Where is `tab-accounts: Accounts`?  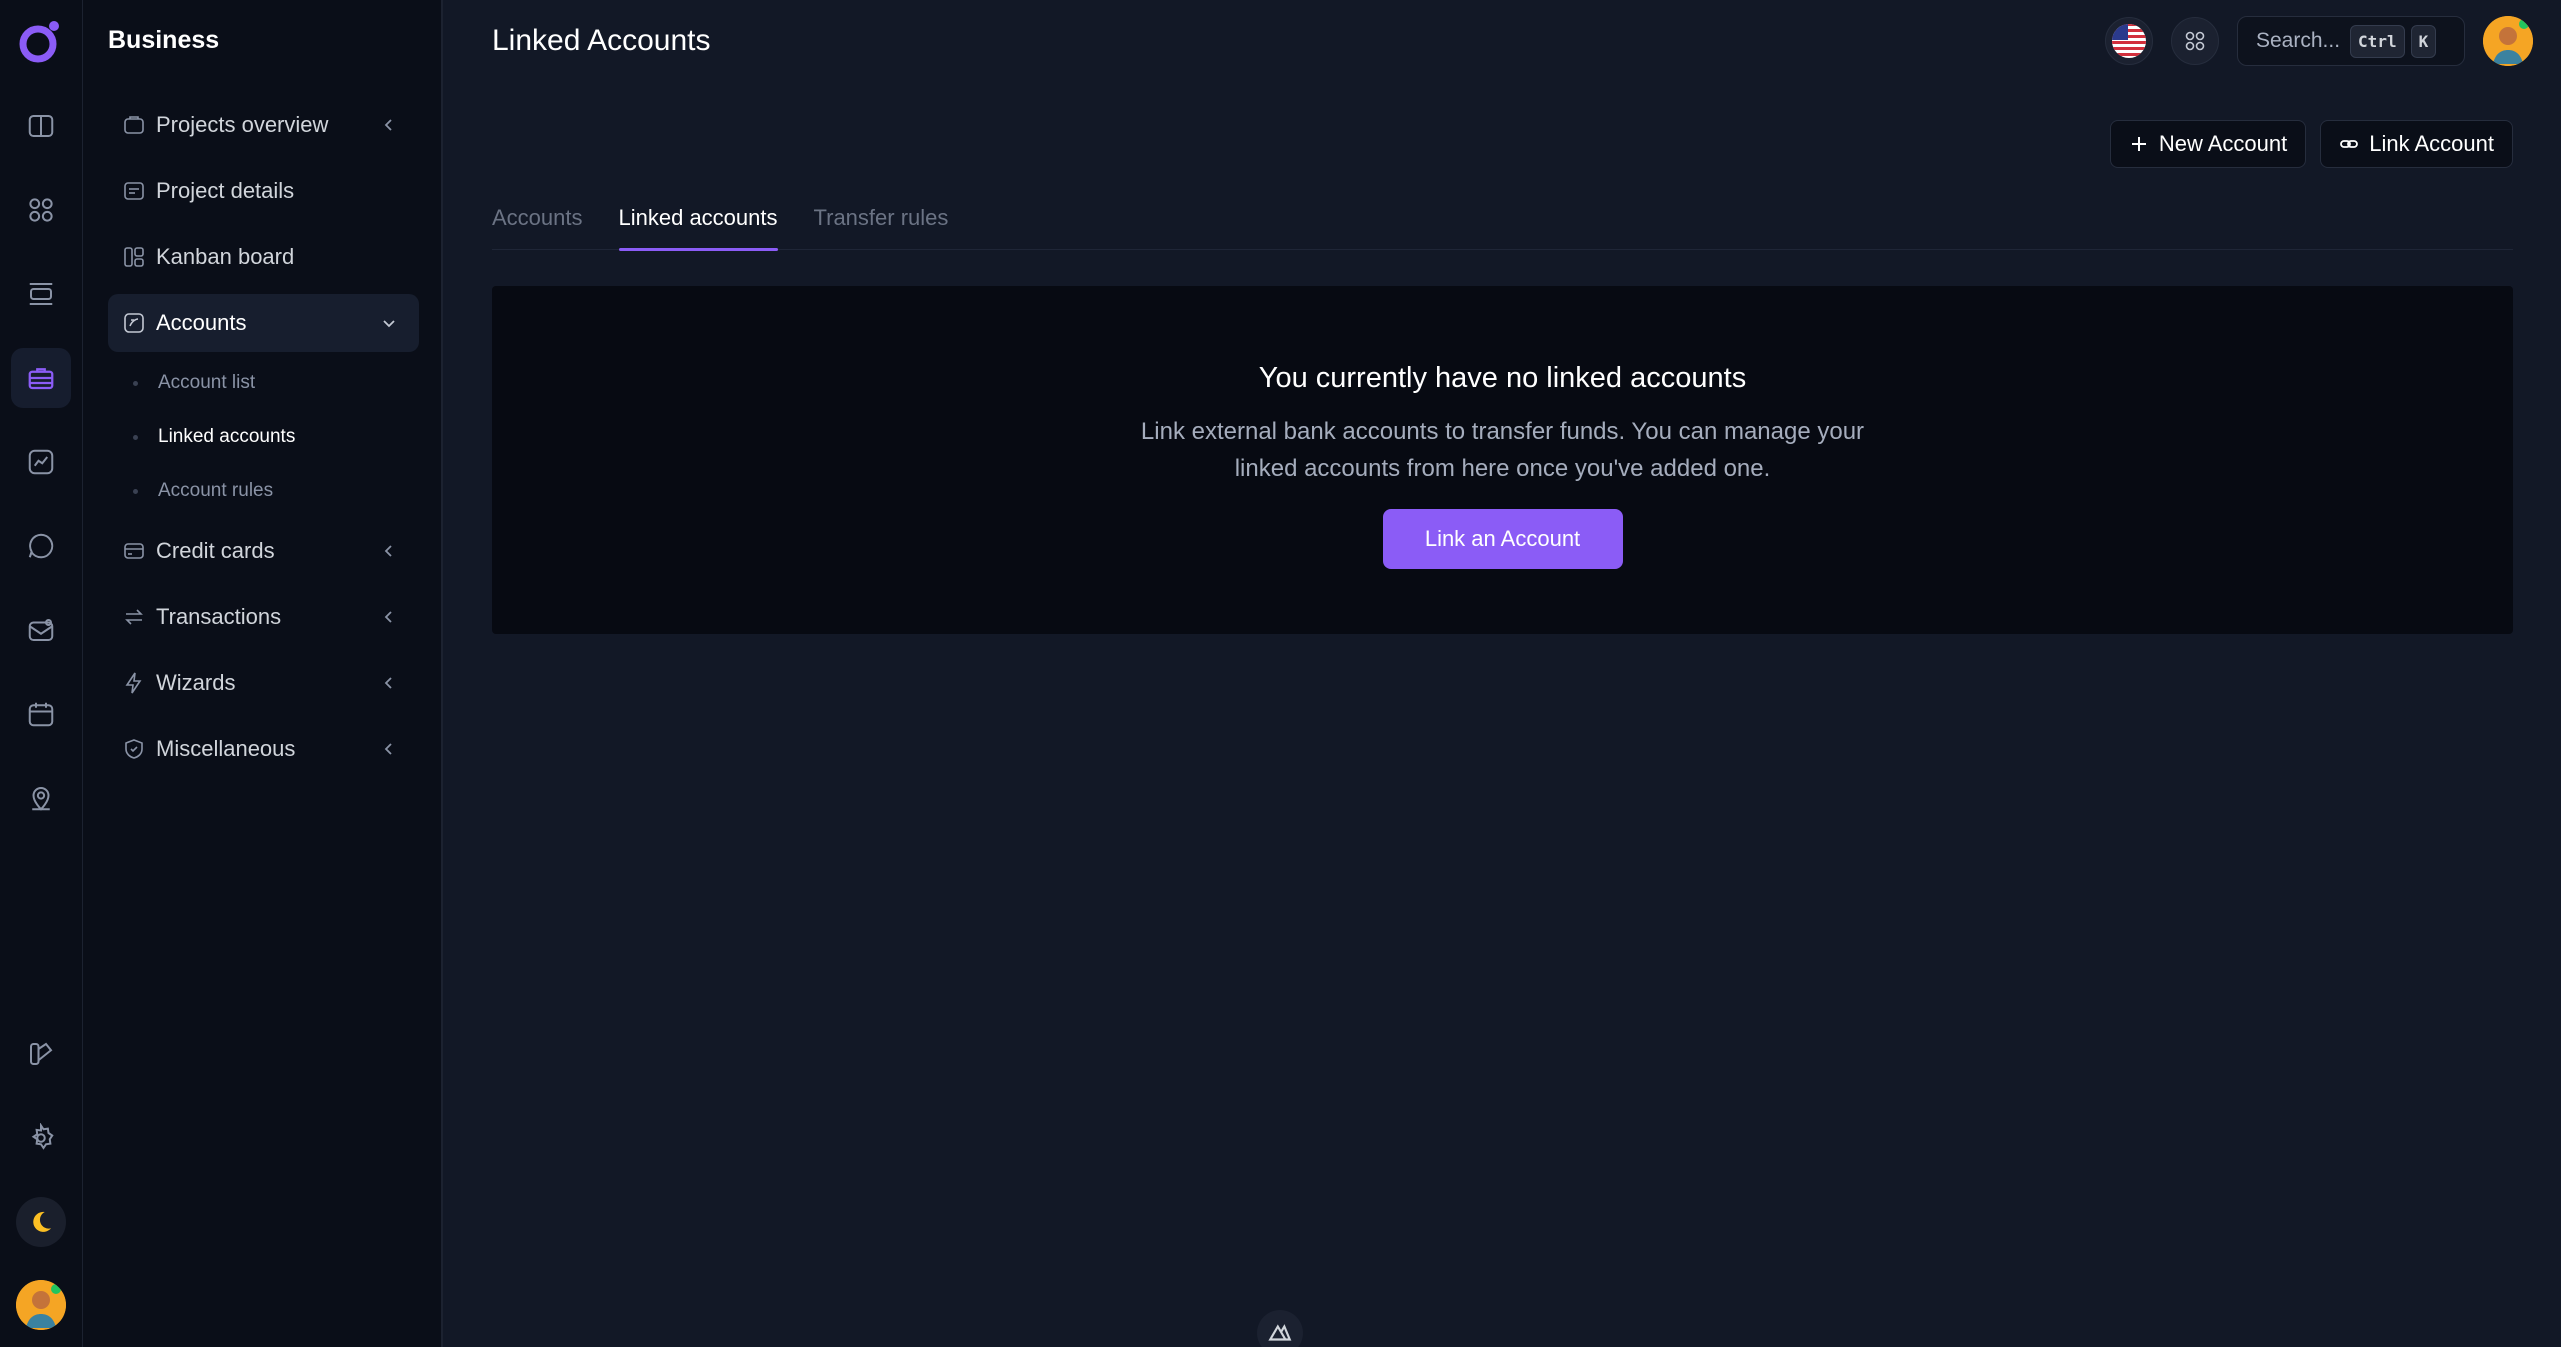 tab-accounts: Accounts is located at coordinates (537, 225).